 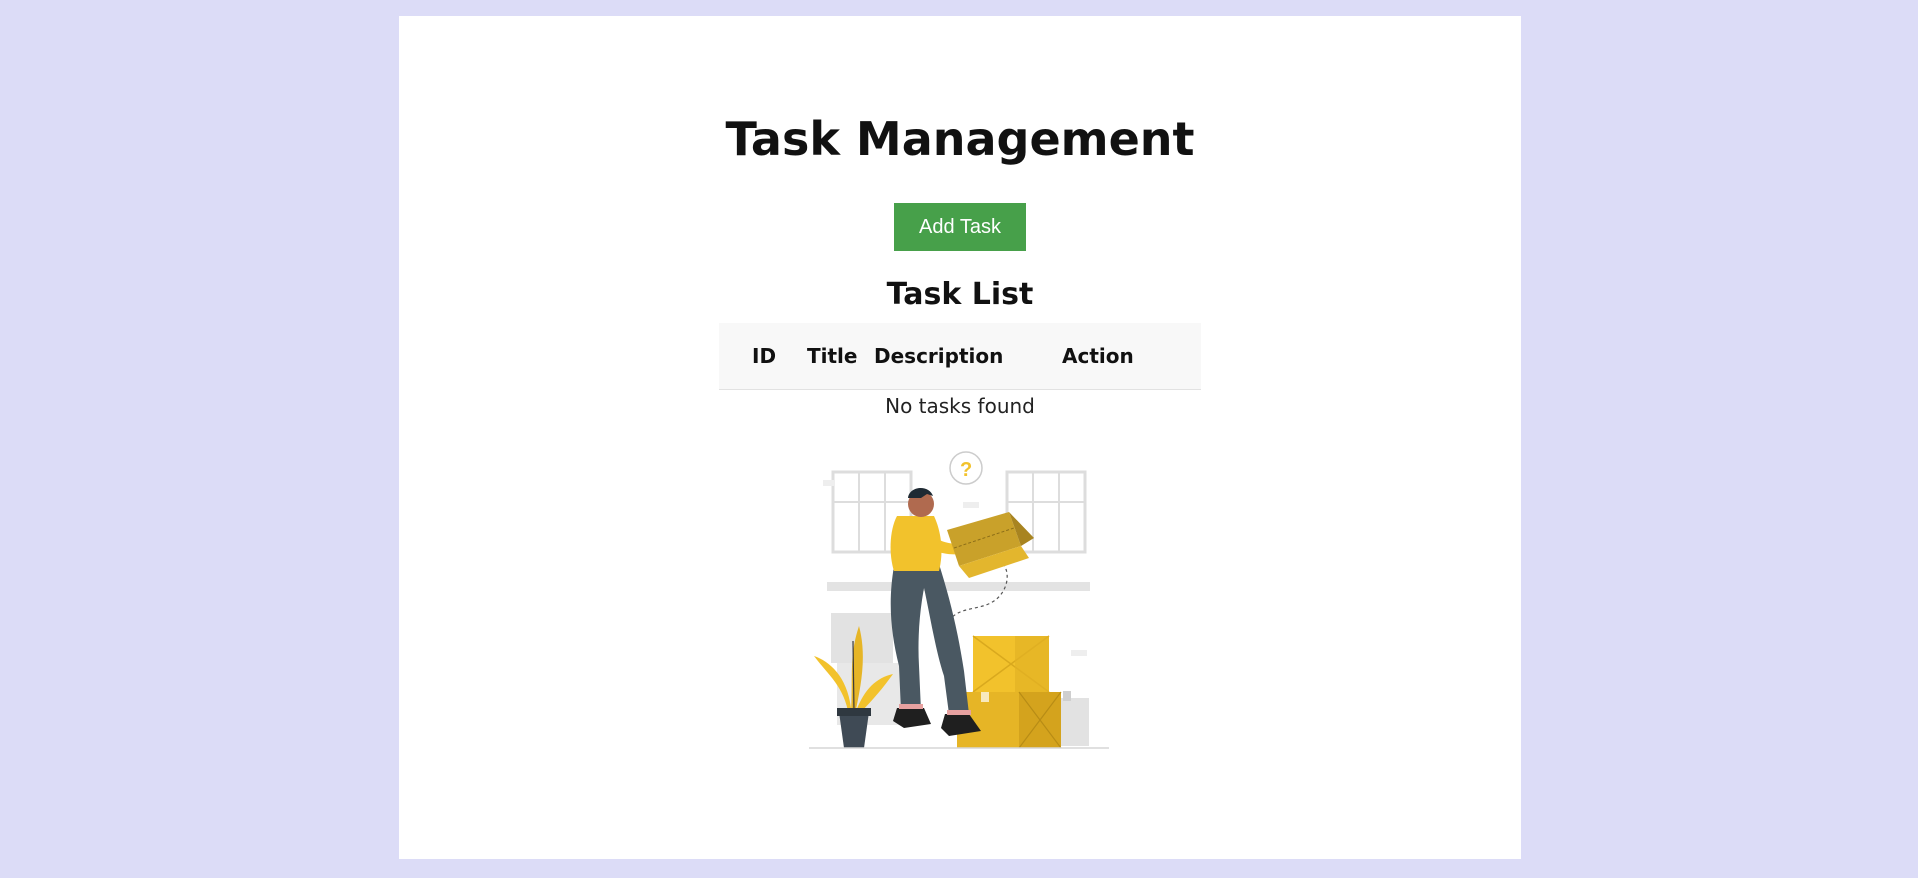 I want to click on page-title: Task Management, so click(x=960, y=139).